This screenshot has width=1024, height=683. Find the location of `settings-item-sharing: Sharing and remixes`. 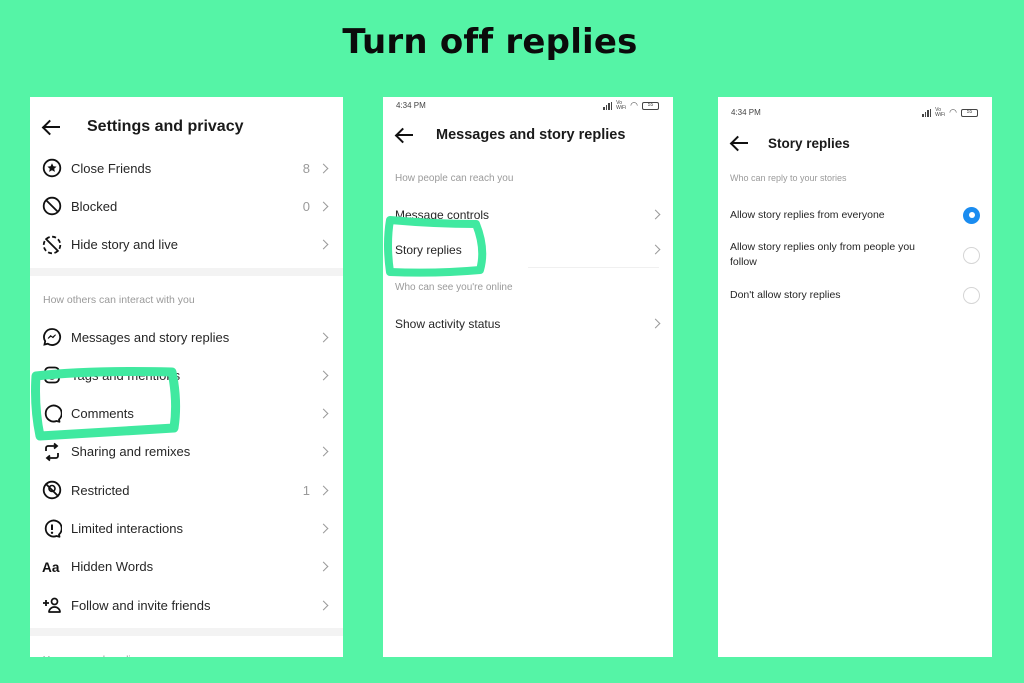

settings-item-sharing: Sharing and remixes is located at coordinates (186, 452).